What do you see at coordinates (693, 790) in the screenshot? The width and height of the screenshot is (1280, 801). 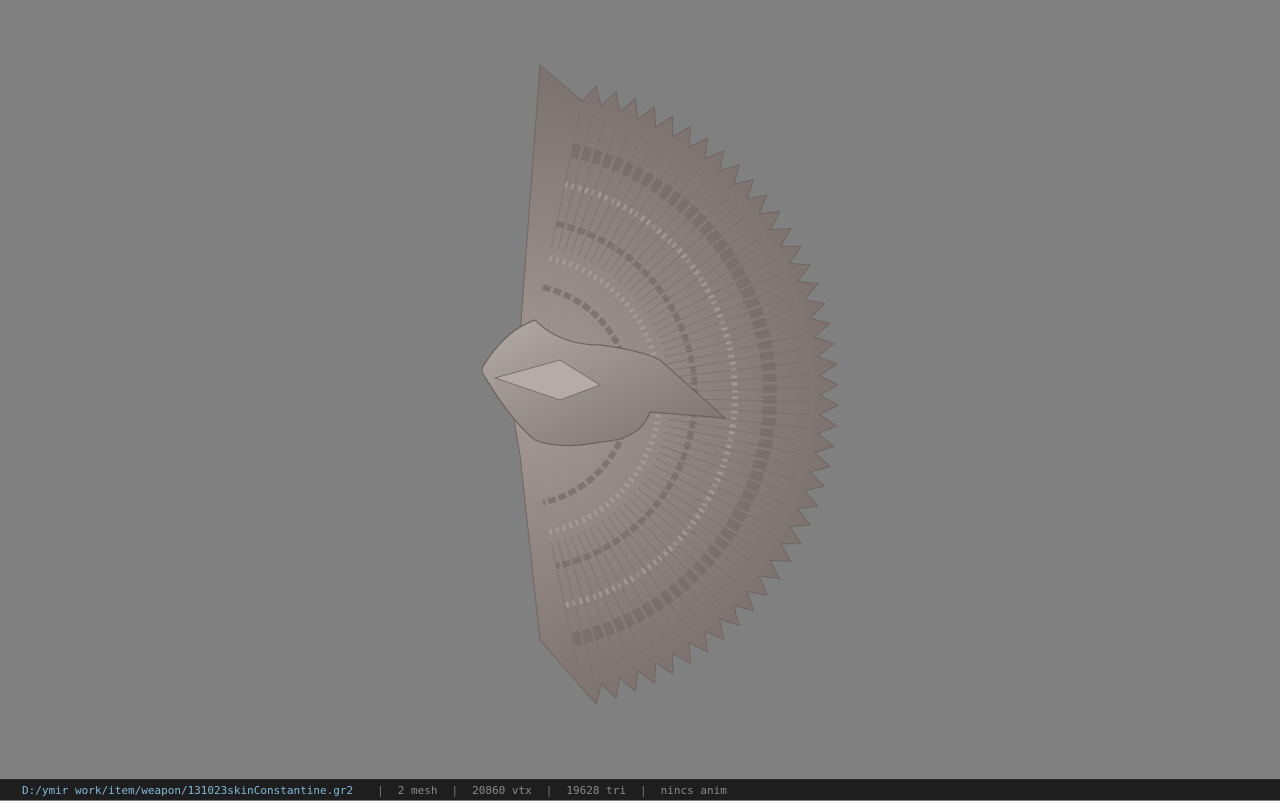 I see `animation-status: nincs anim` at bounding box center [693, 790].